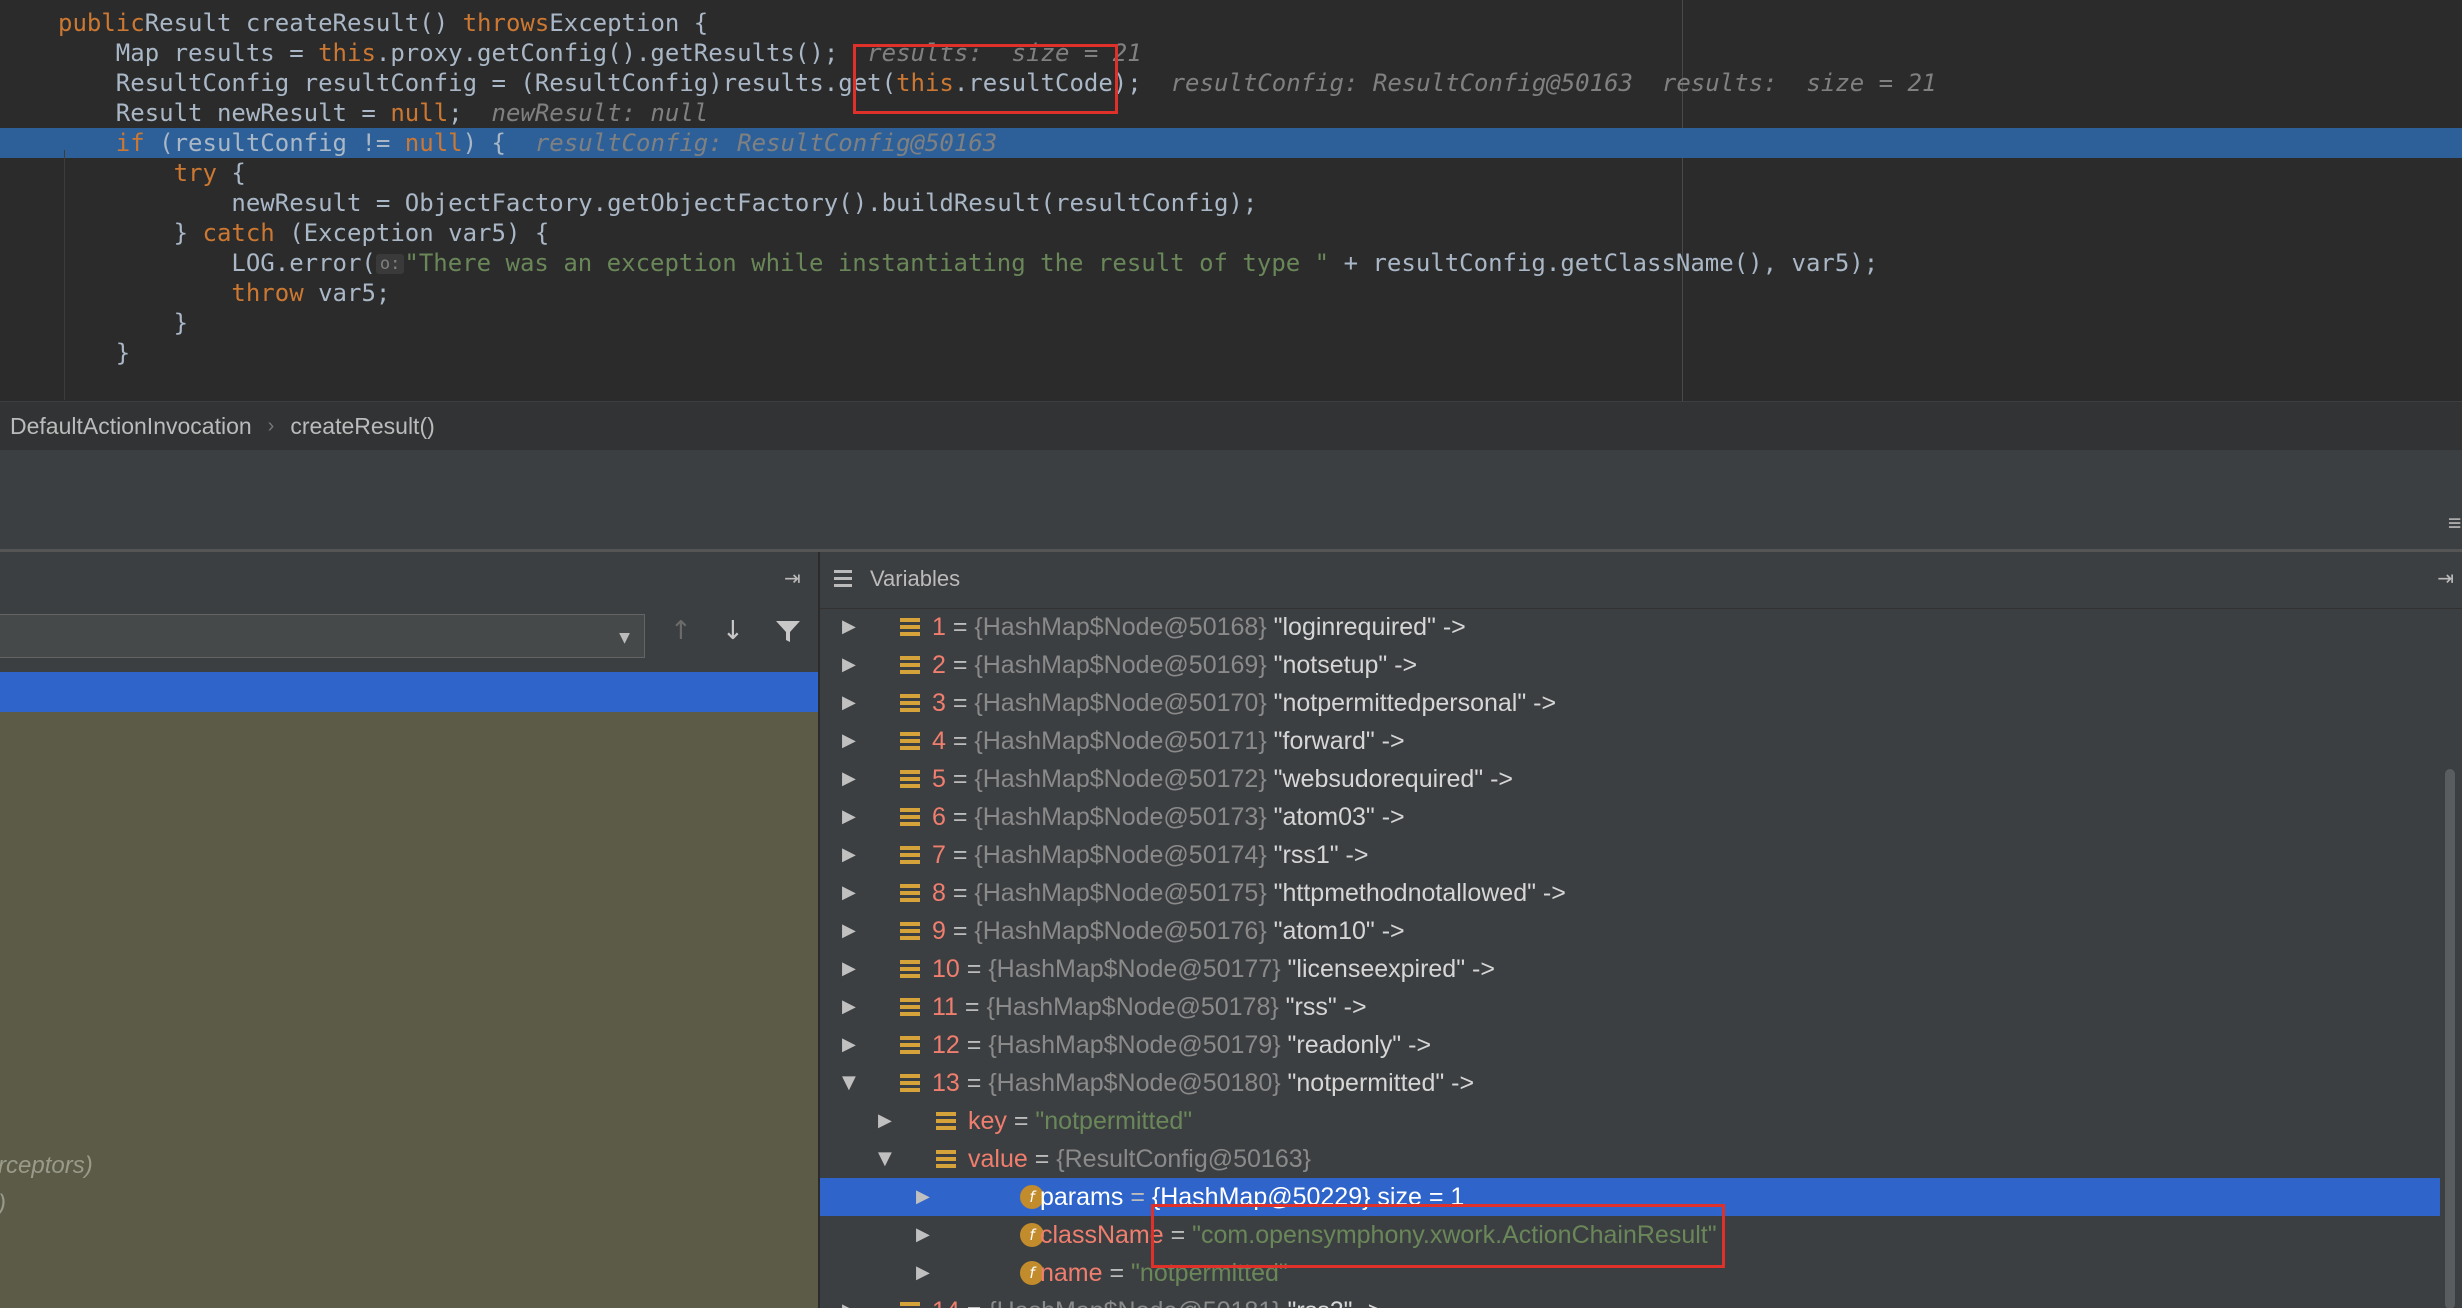  I want to click on variable-name: value, so click(998, 1159).